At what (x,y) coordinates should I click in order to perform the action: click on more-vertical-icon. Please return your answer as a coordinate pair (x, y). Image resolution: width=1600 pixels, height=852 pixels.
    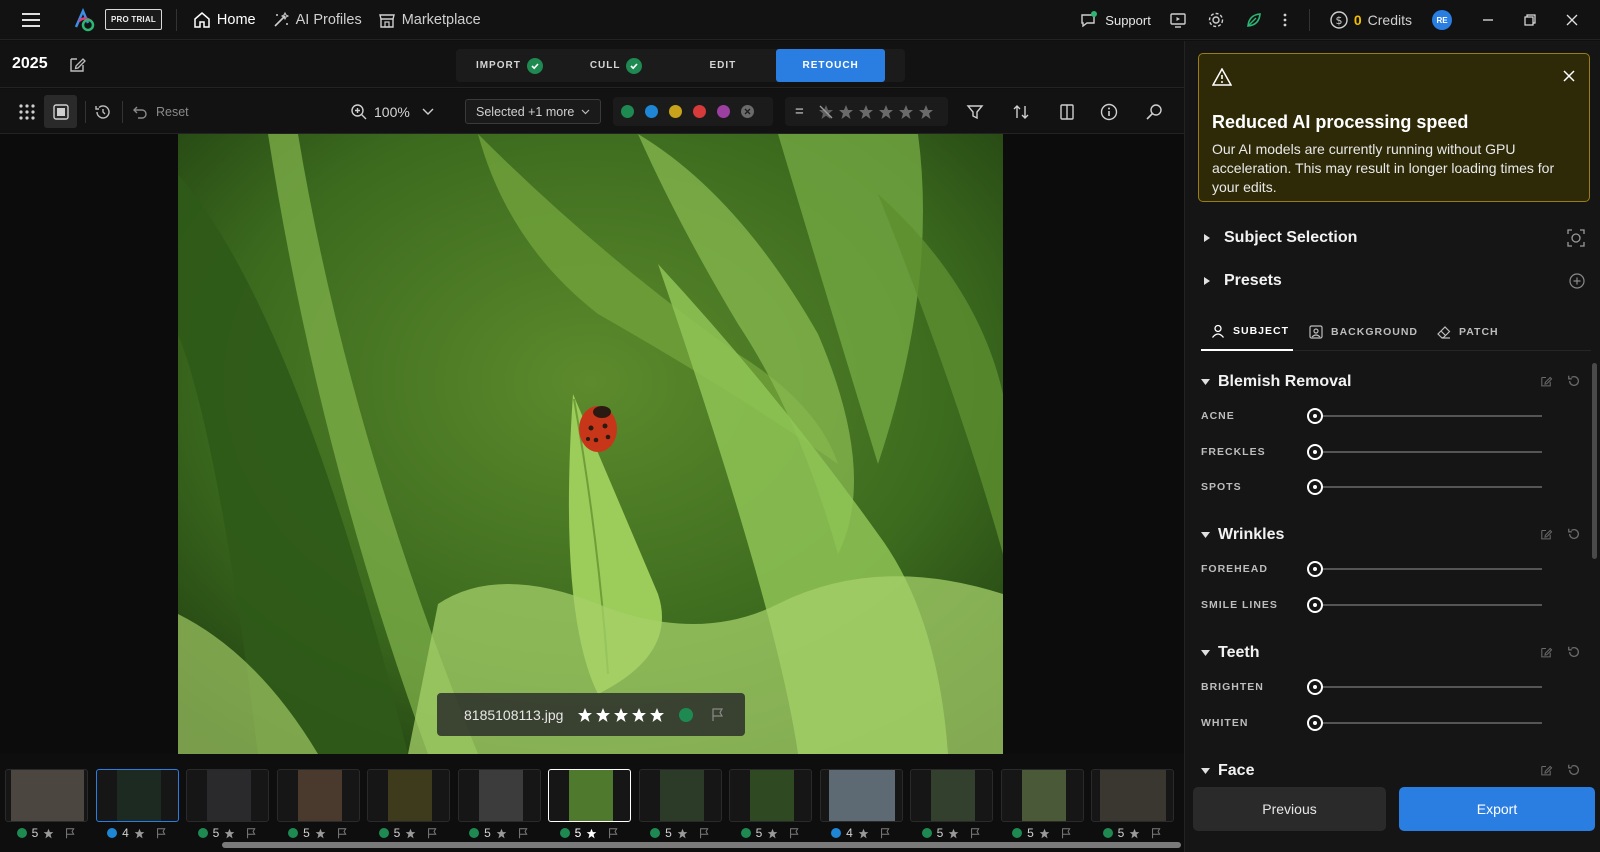
    Looking at the image, I should click on (1285, 20).